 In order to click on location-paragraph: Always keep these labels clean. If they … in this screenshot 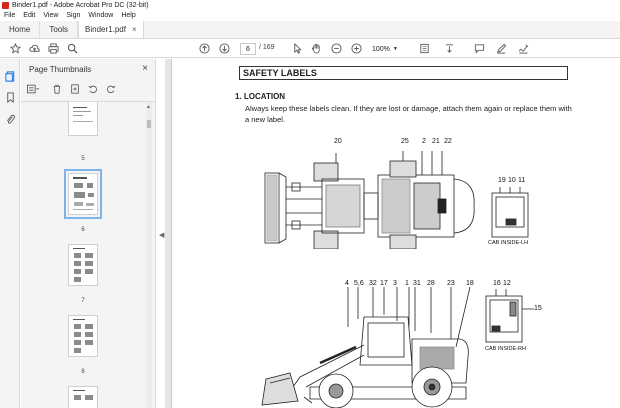, I will do `click(408, 114)`.